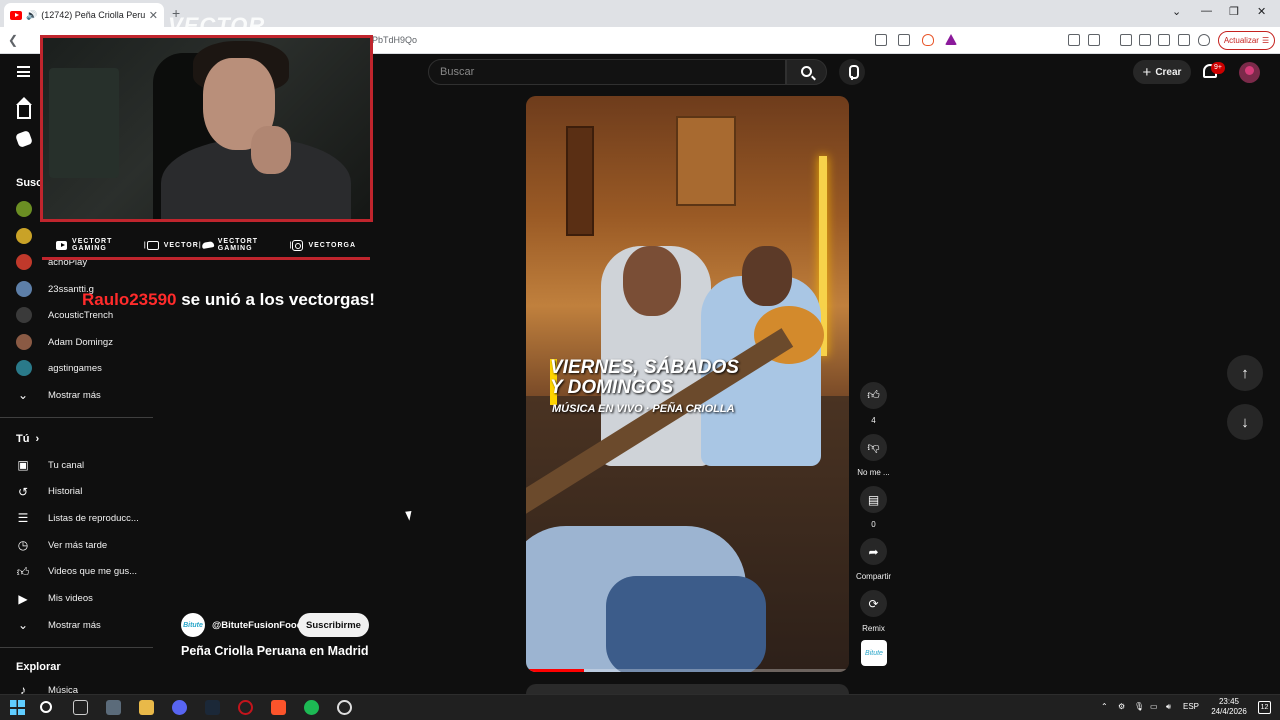 The width and height of the screenshot is (1280, 720). I want to click on steam-icon, so click(212, 707).